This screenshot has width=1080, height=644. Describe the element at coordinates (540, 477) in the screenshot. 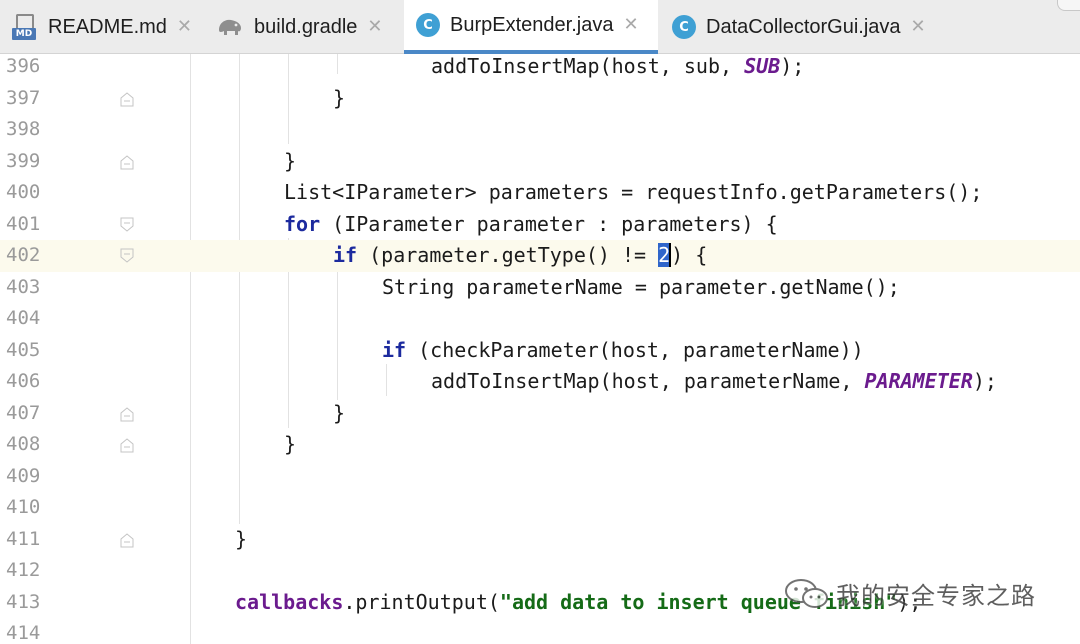

I see `code-line: 409` at that location.